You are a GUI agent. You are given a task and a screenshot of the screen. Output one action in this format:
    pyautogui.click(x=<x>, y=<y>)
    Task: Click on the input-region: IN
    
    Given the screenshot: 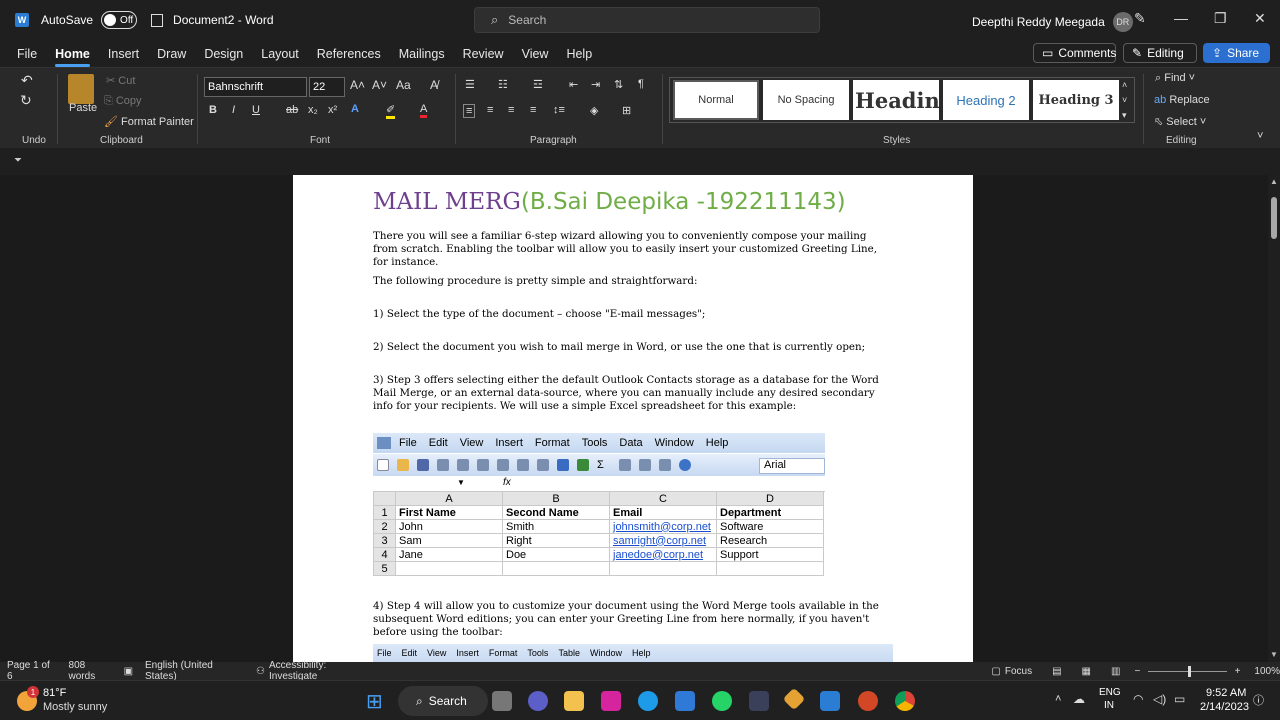 What is the action you would take?
    pyautogui.click(x=1109, y=705)
    